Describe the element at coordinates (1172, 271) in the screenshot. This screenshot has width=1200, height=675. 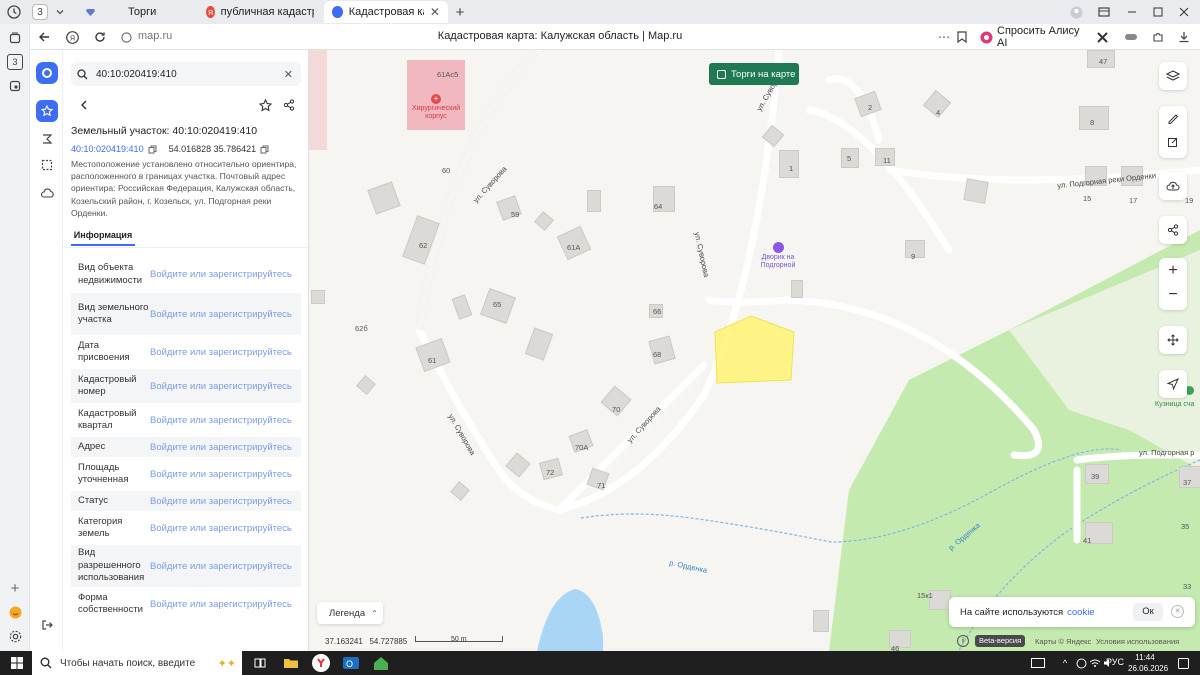
I see `zoom-in-button: +` at that location.